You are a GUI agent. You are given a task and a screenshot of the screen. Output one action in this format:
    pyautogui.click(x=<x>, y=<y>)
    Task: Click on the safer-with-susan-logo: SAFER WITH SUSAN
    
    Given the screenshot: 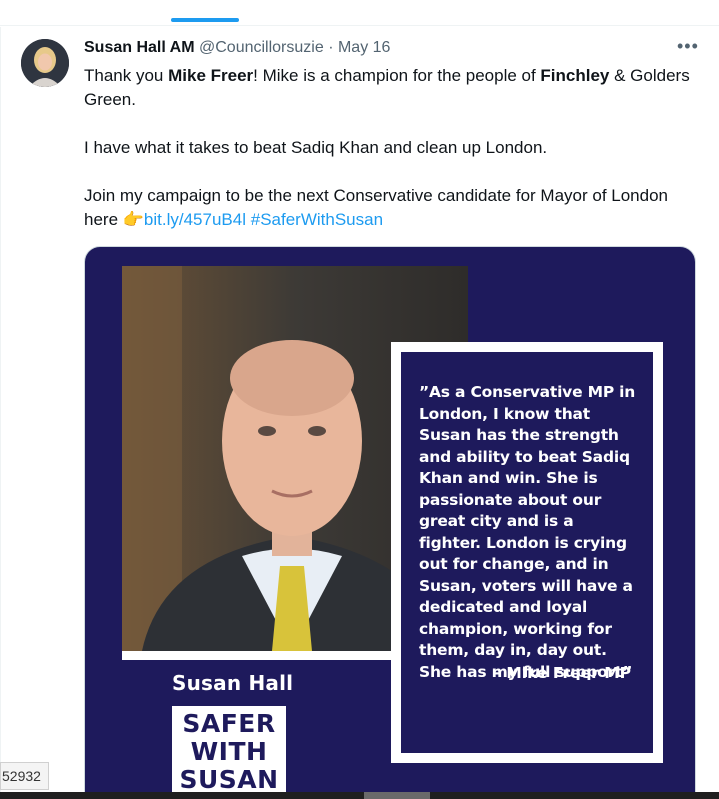 What is the action you would take?
    pyautogui.click(x=229, y=752)
    